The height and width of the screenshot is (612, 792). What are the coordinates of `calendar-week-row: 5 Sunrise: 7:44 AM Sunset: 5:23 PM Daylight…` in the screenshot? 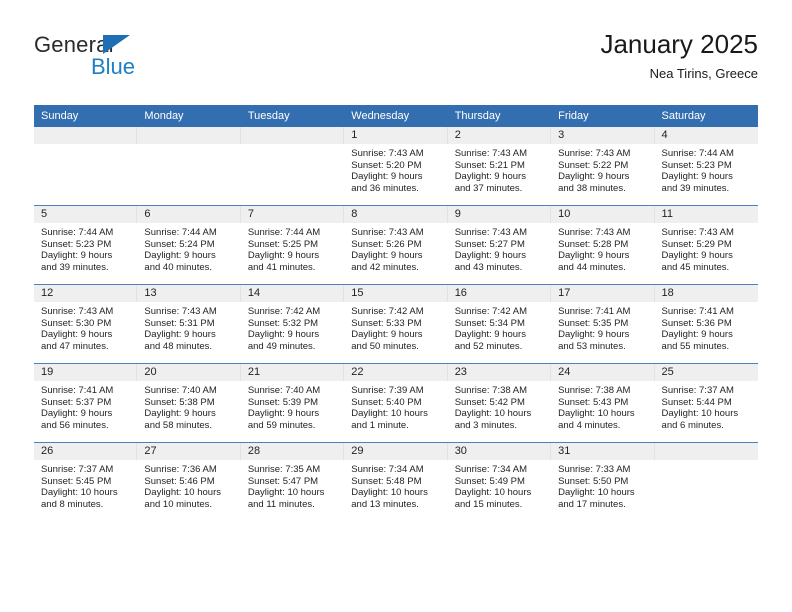 It's located at (396, 245).